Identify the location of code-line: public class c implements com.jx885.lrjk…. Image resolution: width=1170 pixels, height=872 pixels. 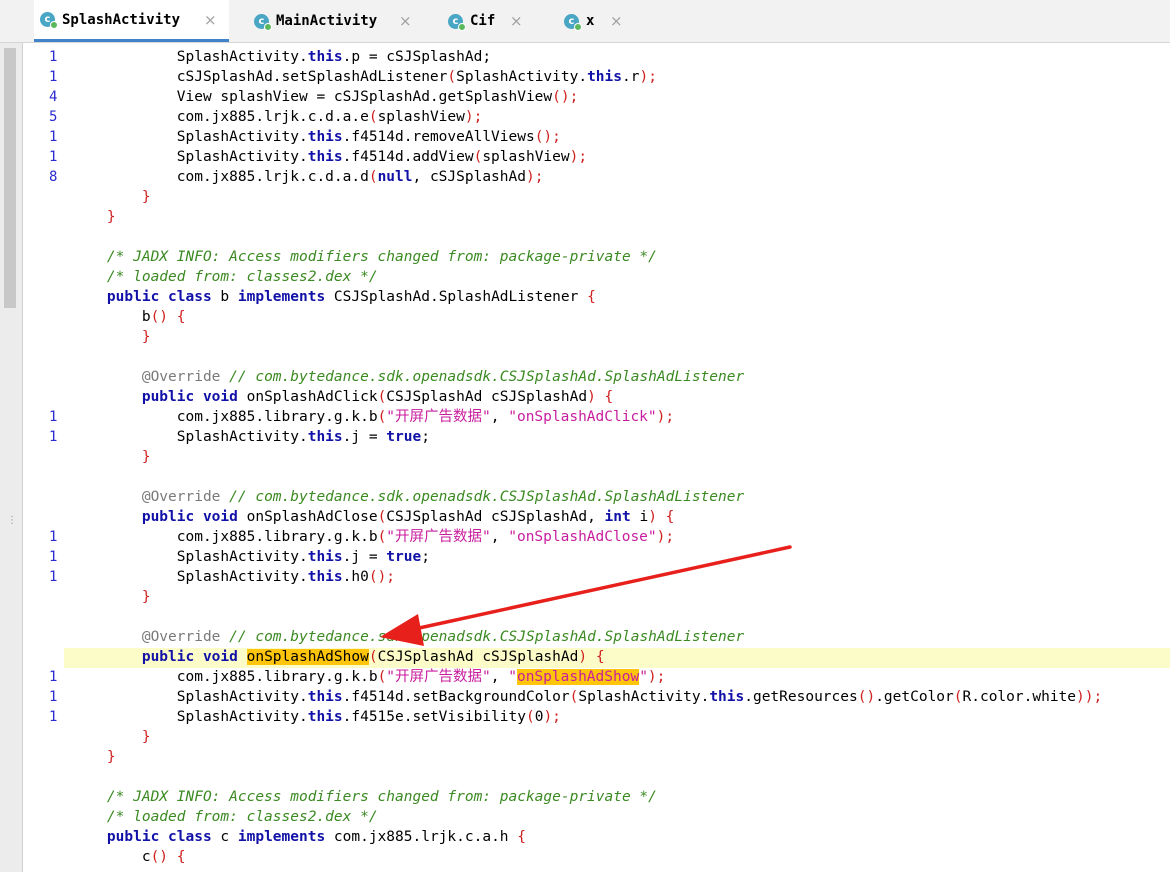
(299, 837).